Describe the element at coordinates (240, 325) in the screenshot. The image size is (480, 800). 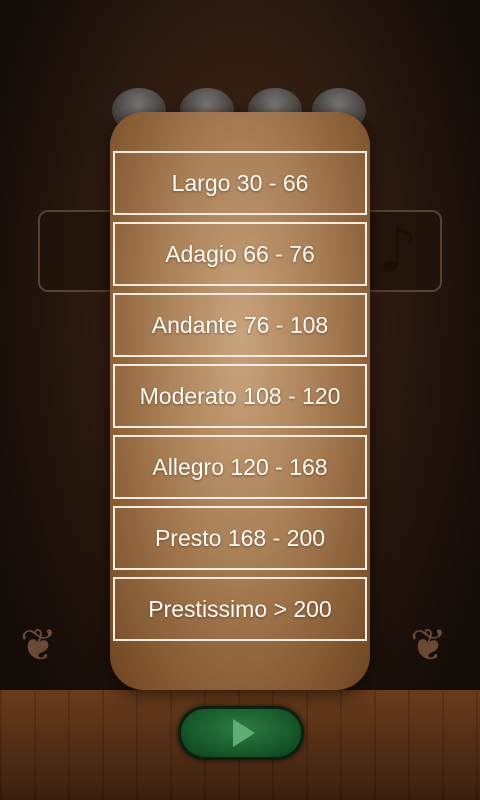
I see `tempo-option-andante: Andante 76 - 108` at that location.